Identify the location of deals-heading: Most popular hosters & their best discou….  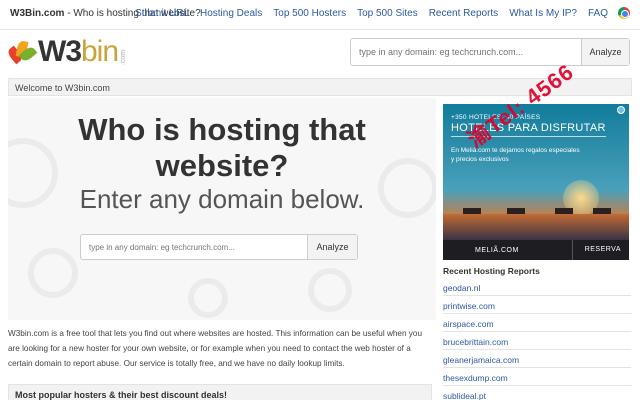
(220, 392).